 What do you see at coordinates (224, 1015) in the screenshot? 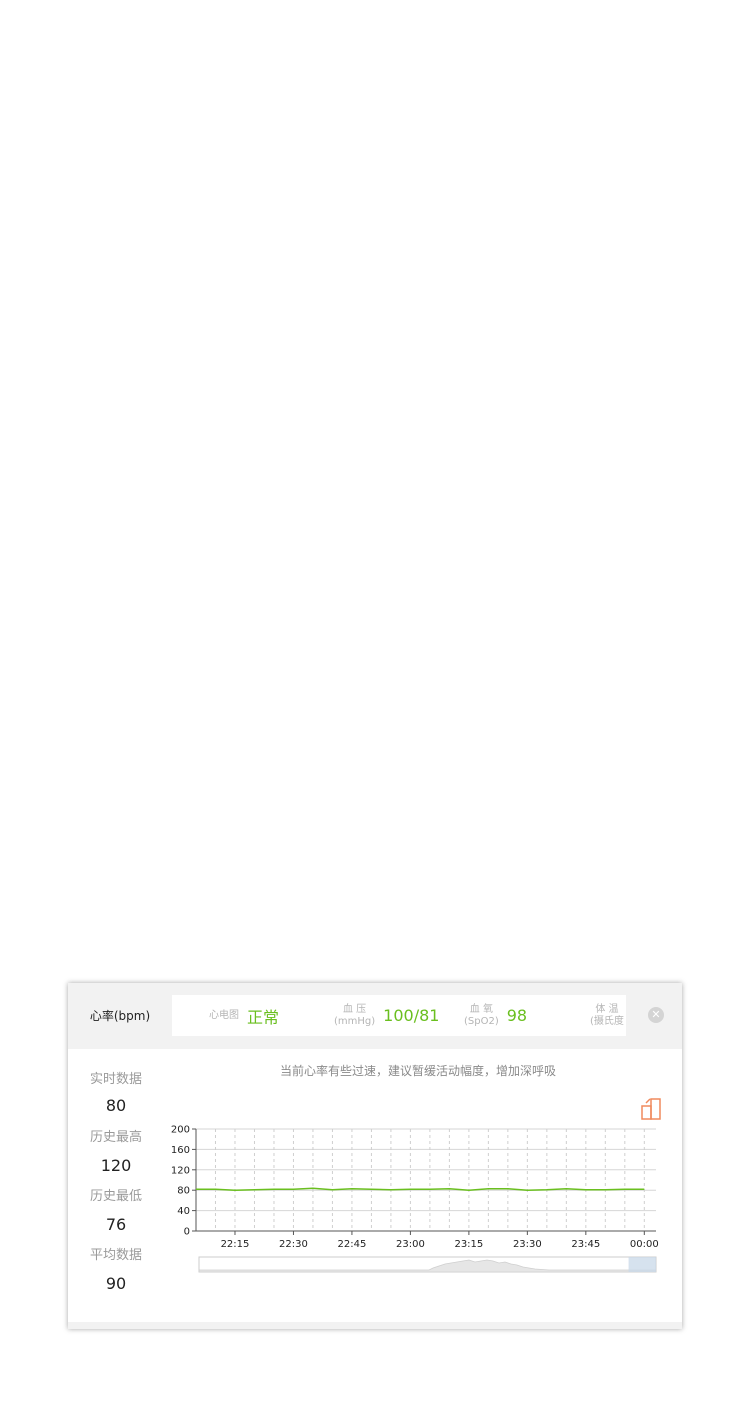
I see `metric-ecg-label: 心电图` at bounding box center [224, 1015].